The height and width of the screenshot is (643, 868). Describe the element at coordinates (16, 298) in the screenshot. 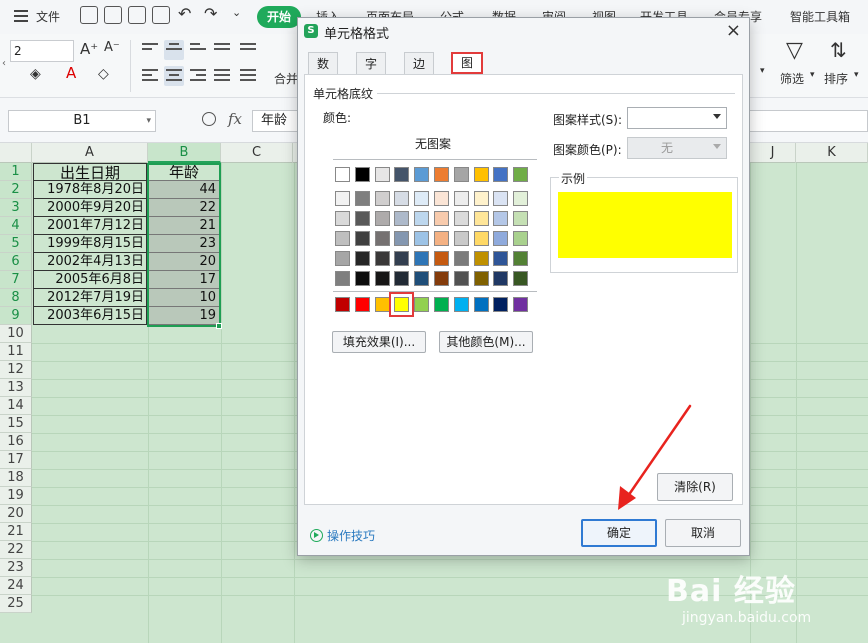

I see `row-header: 8` at that location.